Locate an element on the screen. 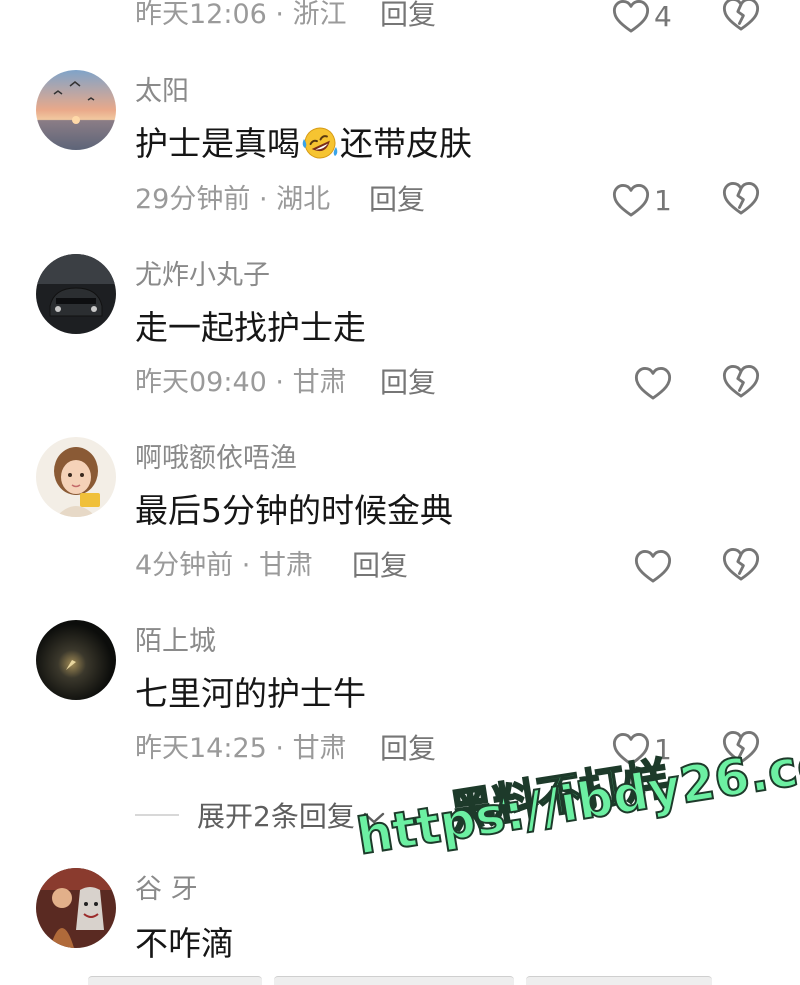 Image resolution: width=800 pixels, height=985 pixels. rolling-on-floor-laughing-emoji-icon is located at coordinates (320, 143).